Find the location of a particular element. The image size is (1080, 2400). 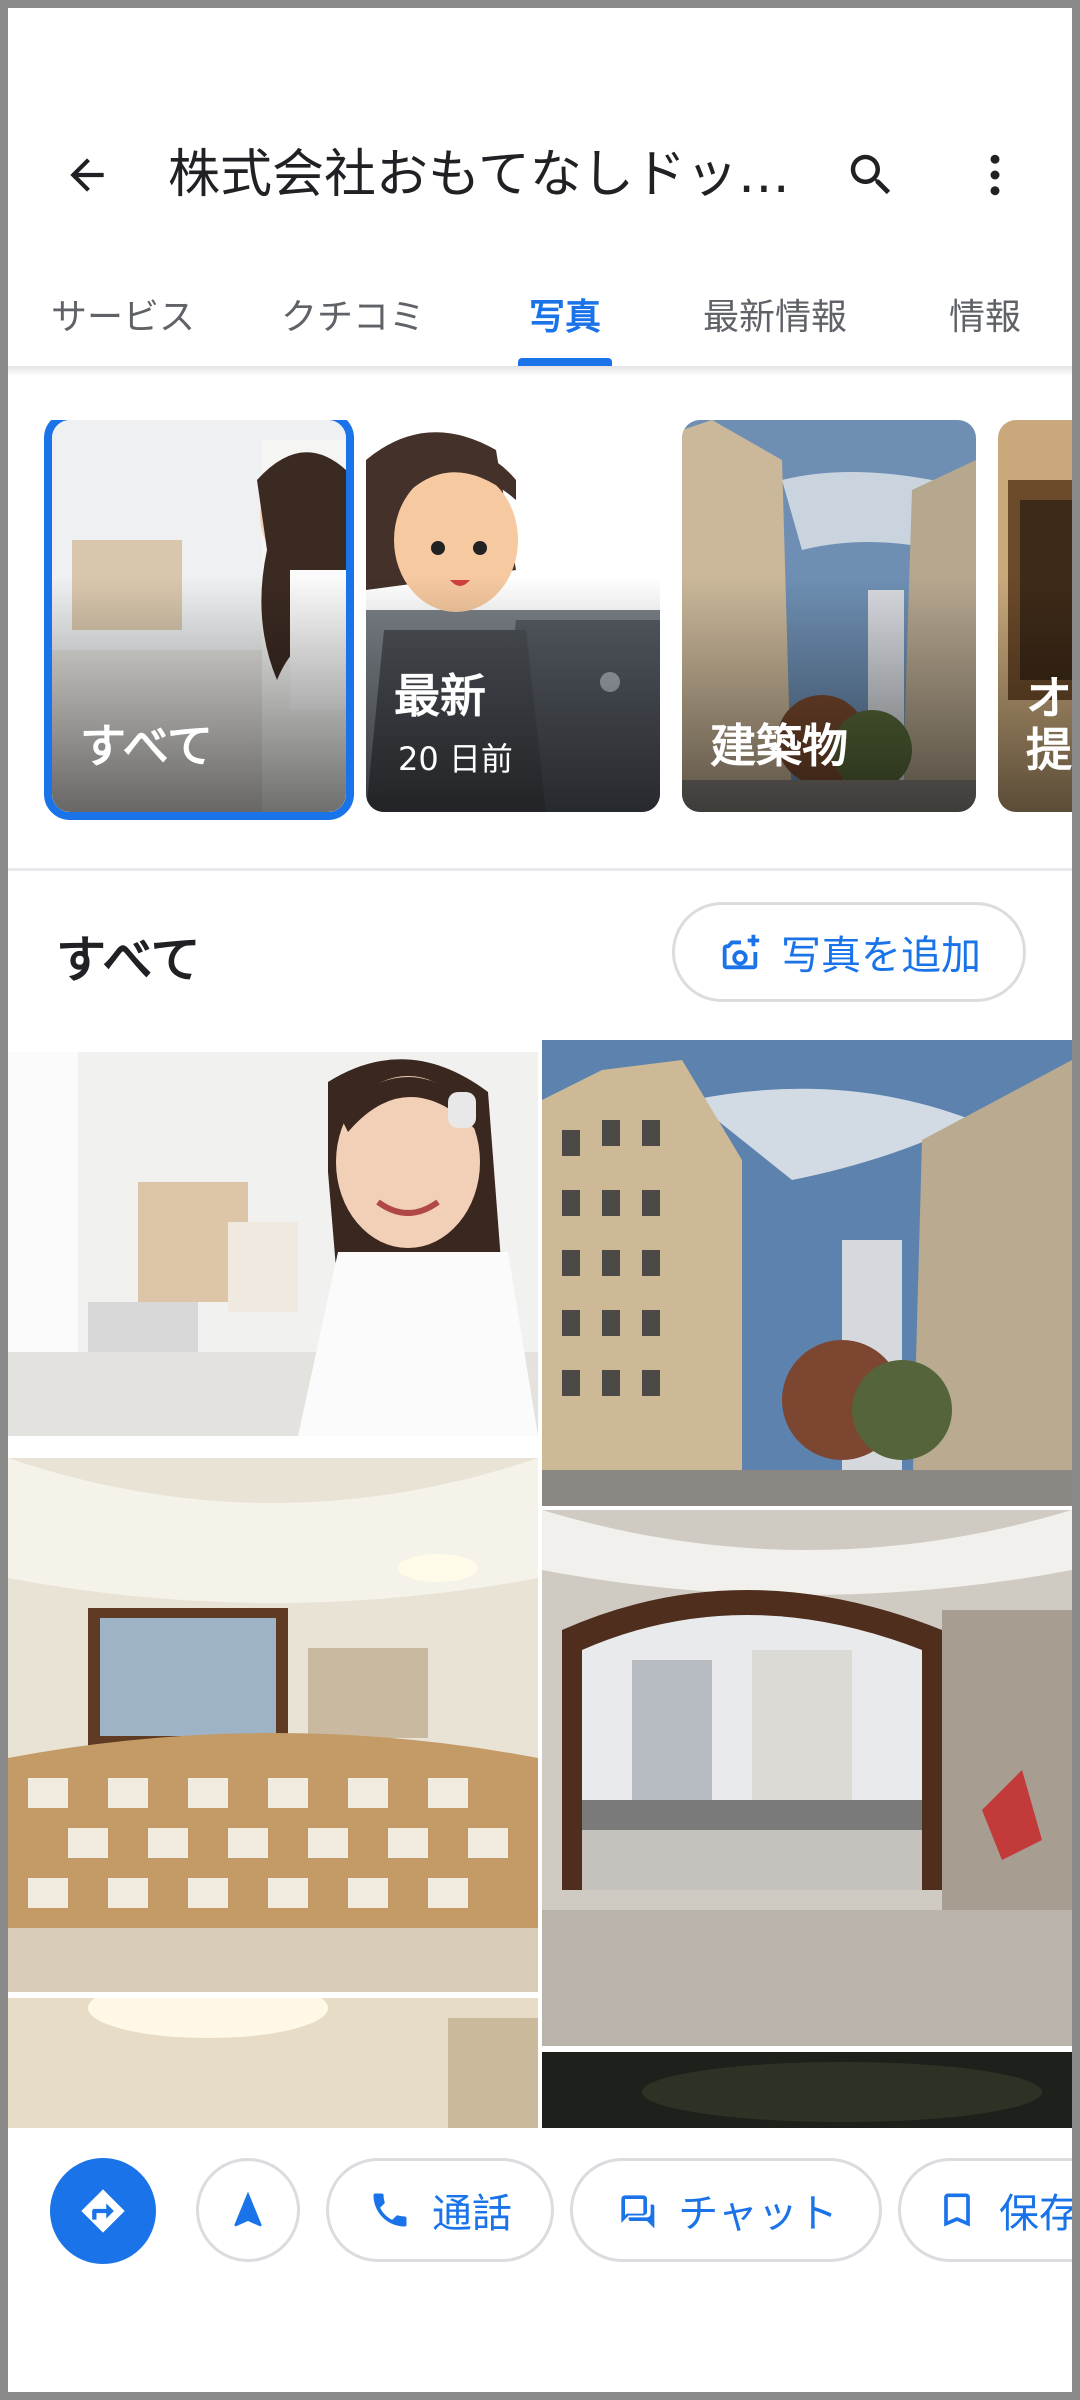

back-button is located at coordinates (87, 175).